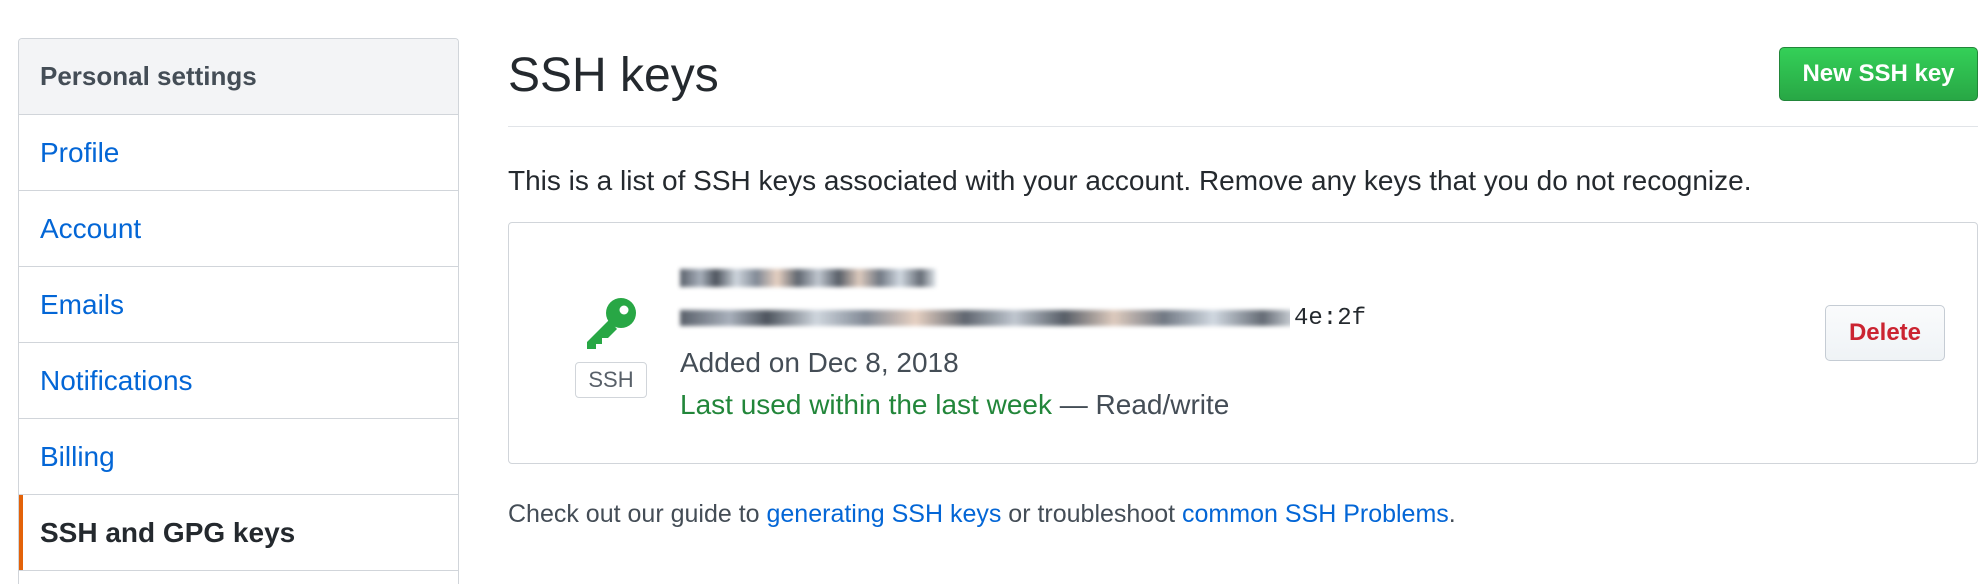 The image size is (1986, 584). I want to click on key-fingerprint: 4e:2f, so click(1023, 318).